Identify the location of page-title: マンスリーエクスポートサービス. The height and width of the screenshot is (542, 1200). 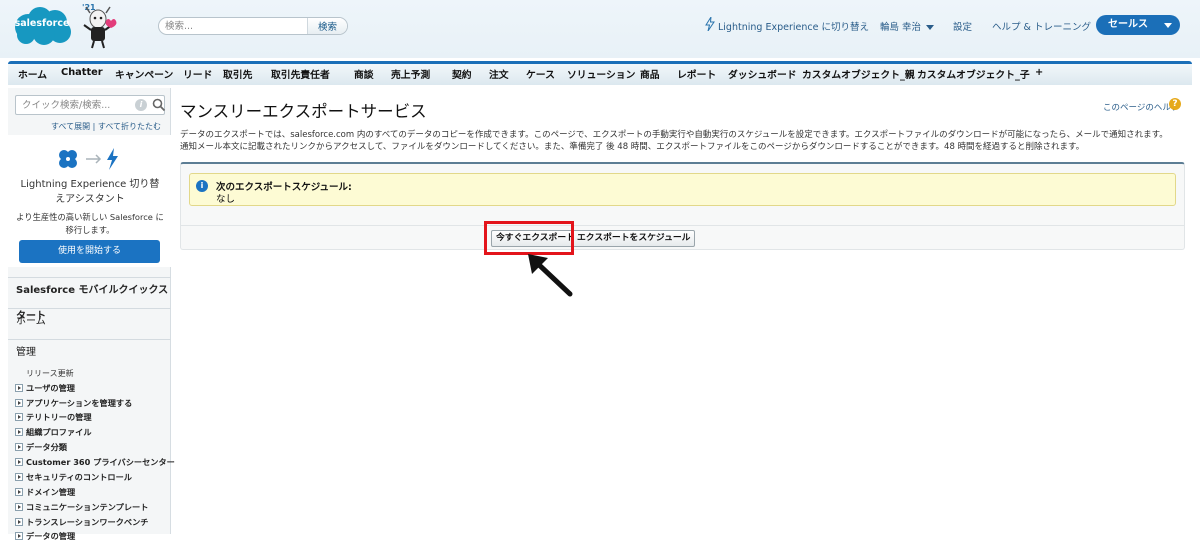
(303, 111).